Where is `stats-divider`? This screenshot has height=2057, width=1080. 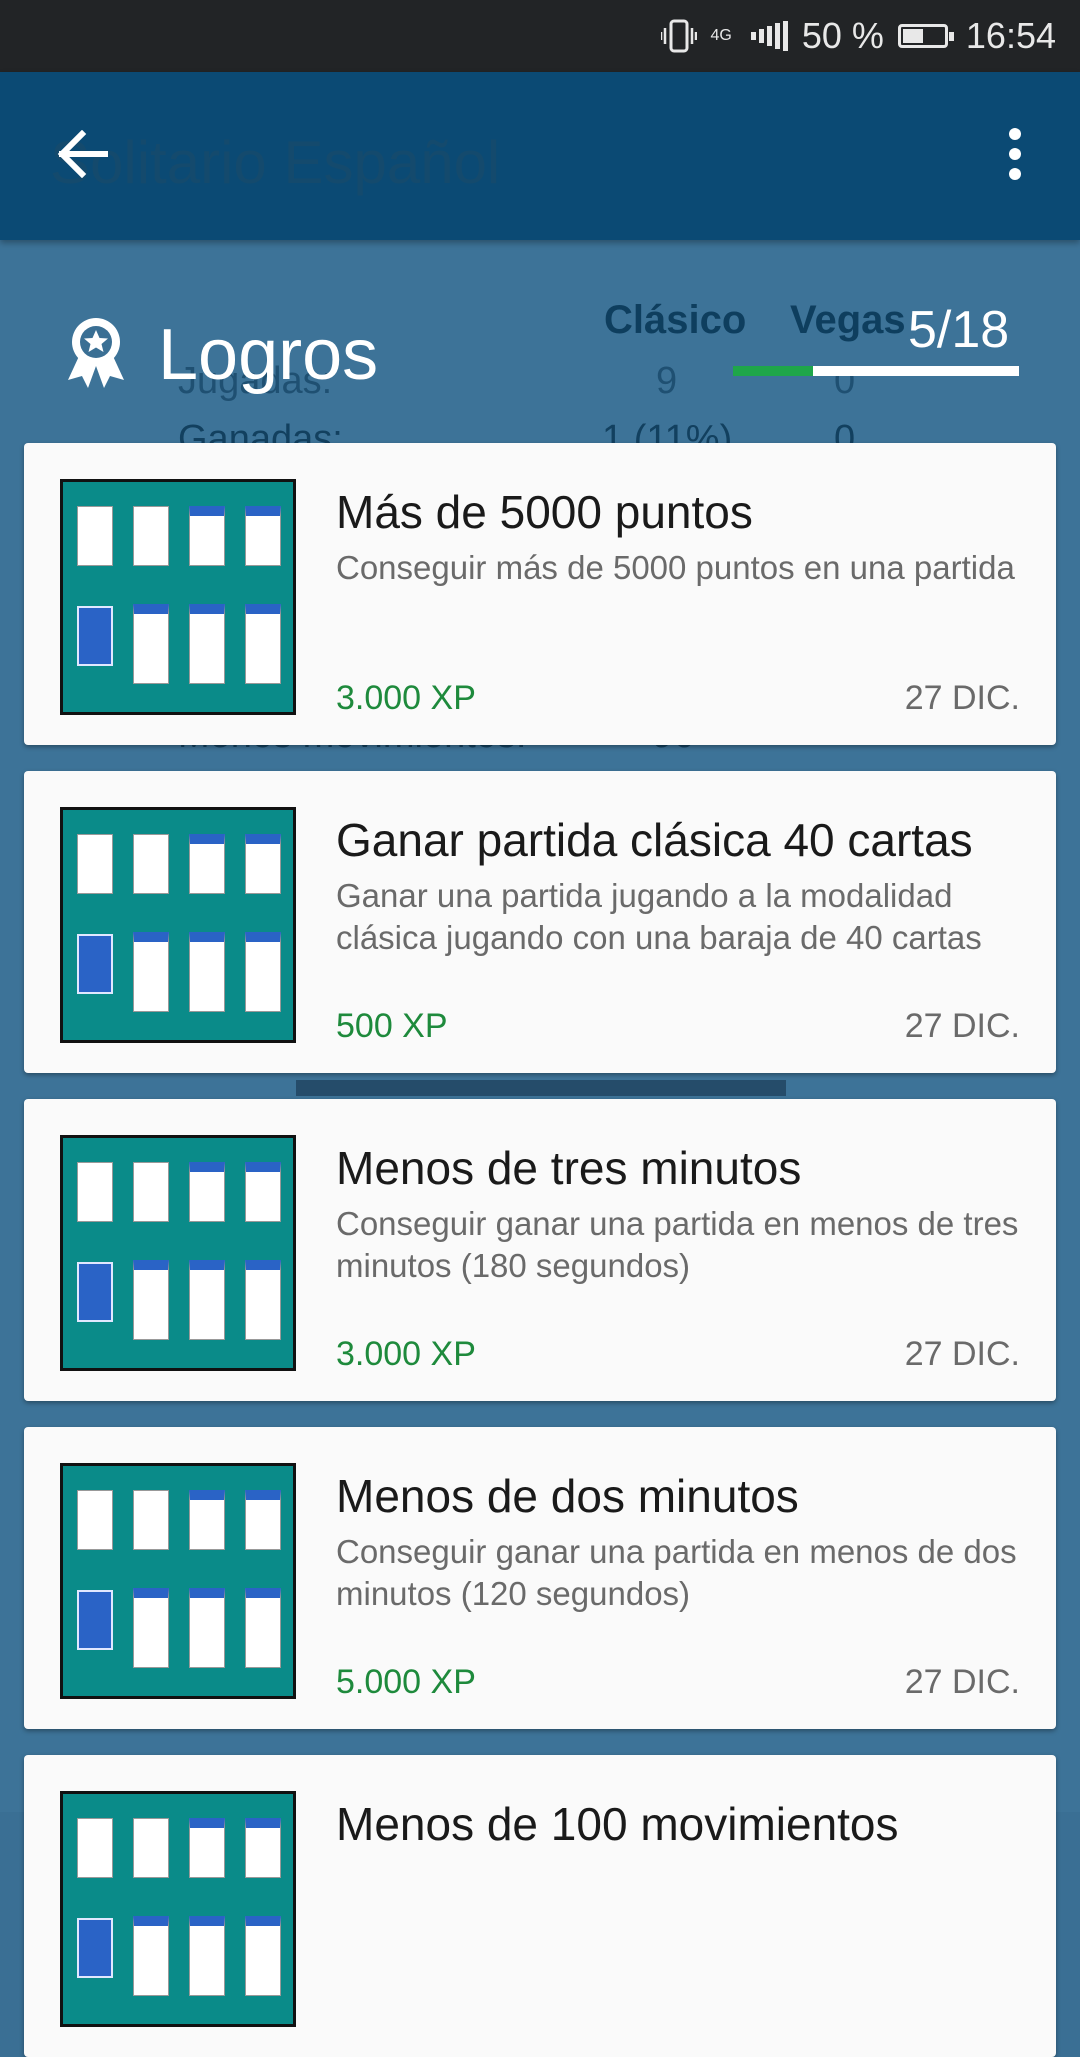 stats-divider is located at coordinates (541, 1088).